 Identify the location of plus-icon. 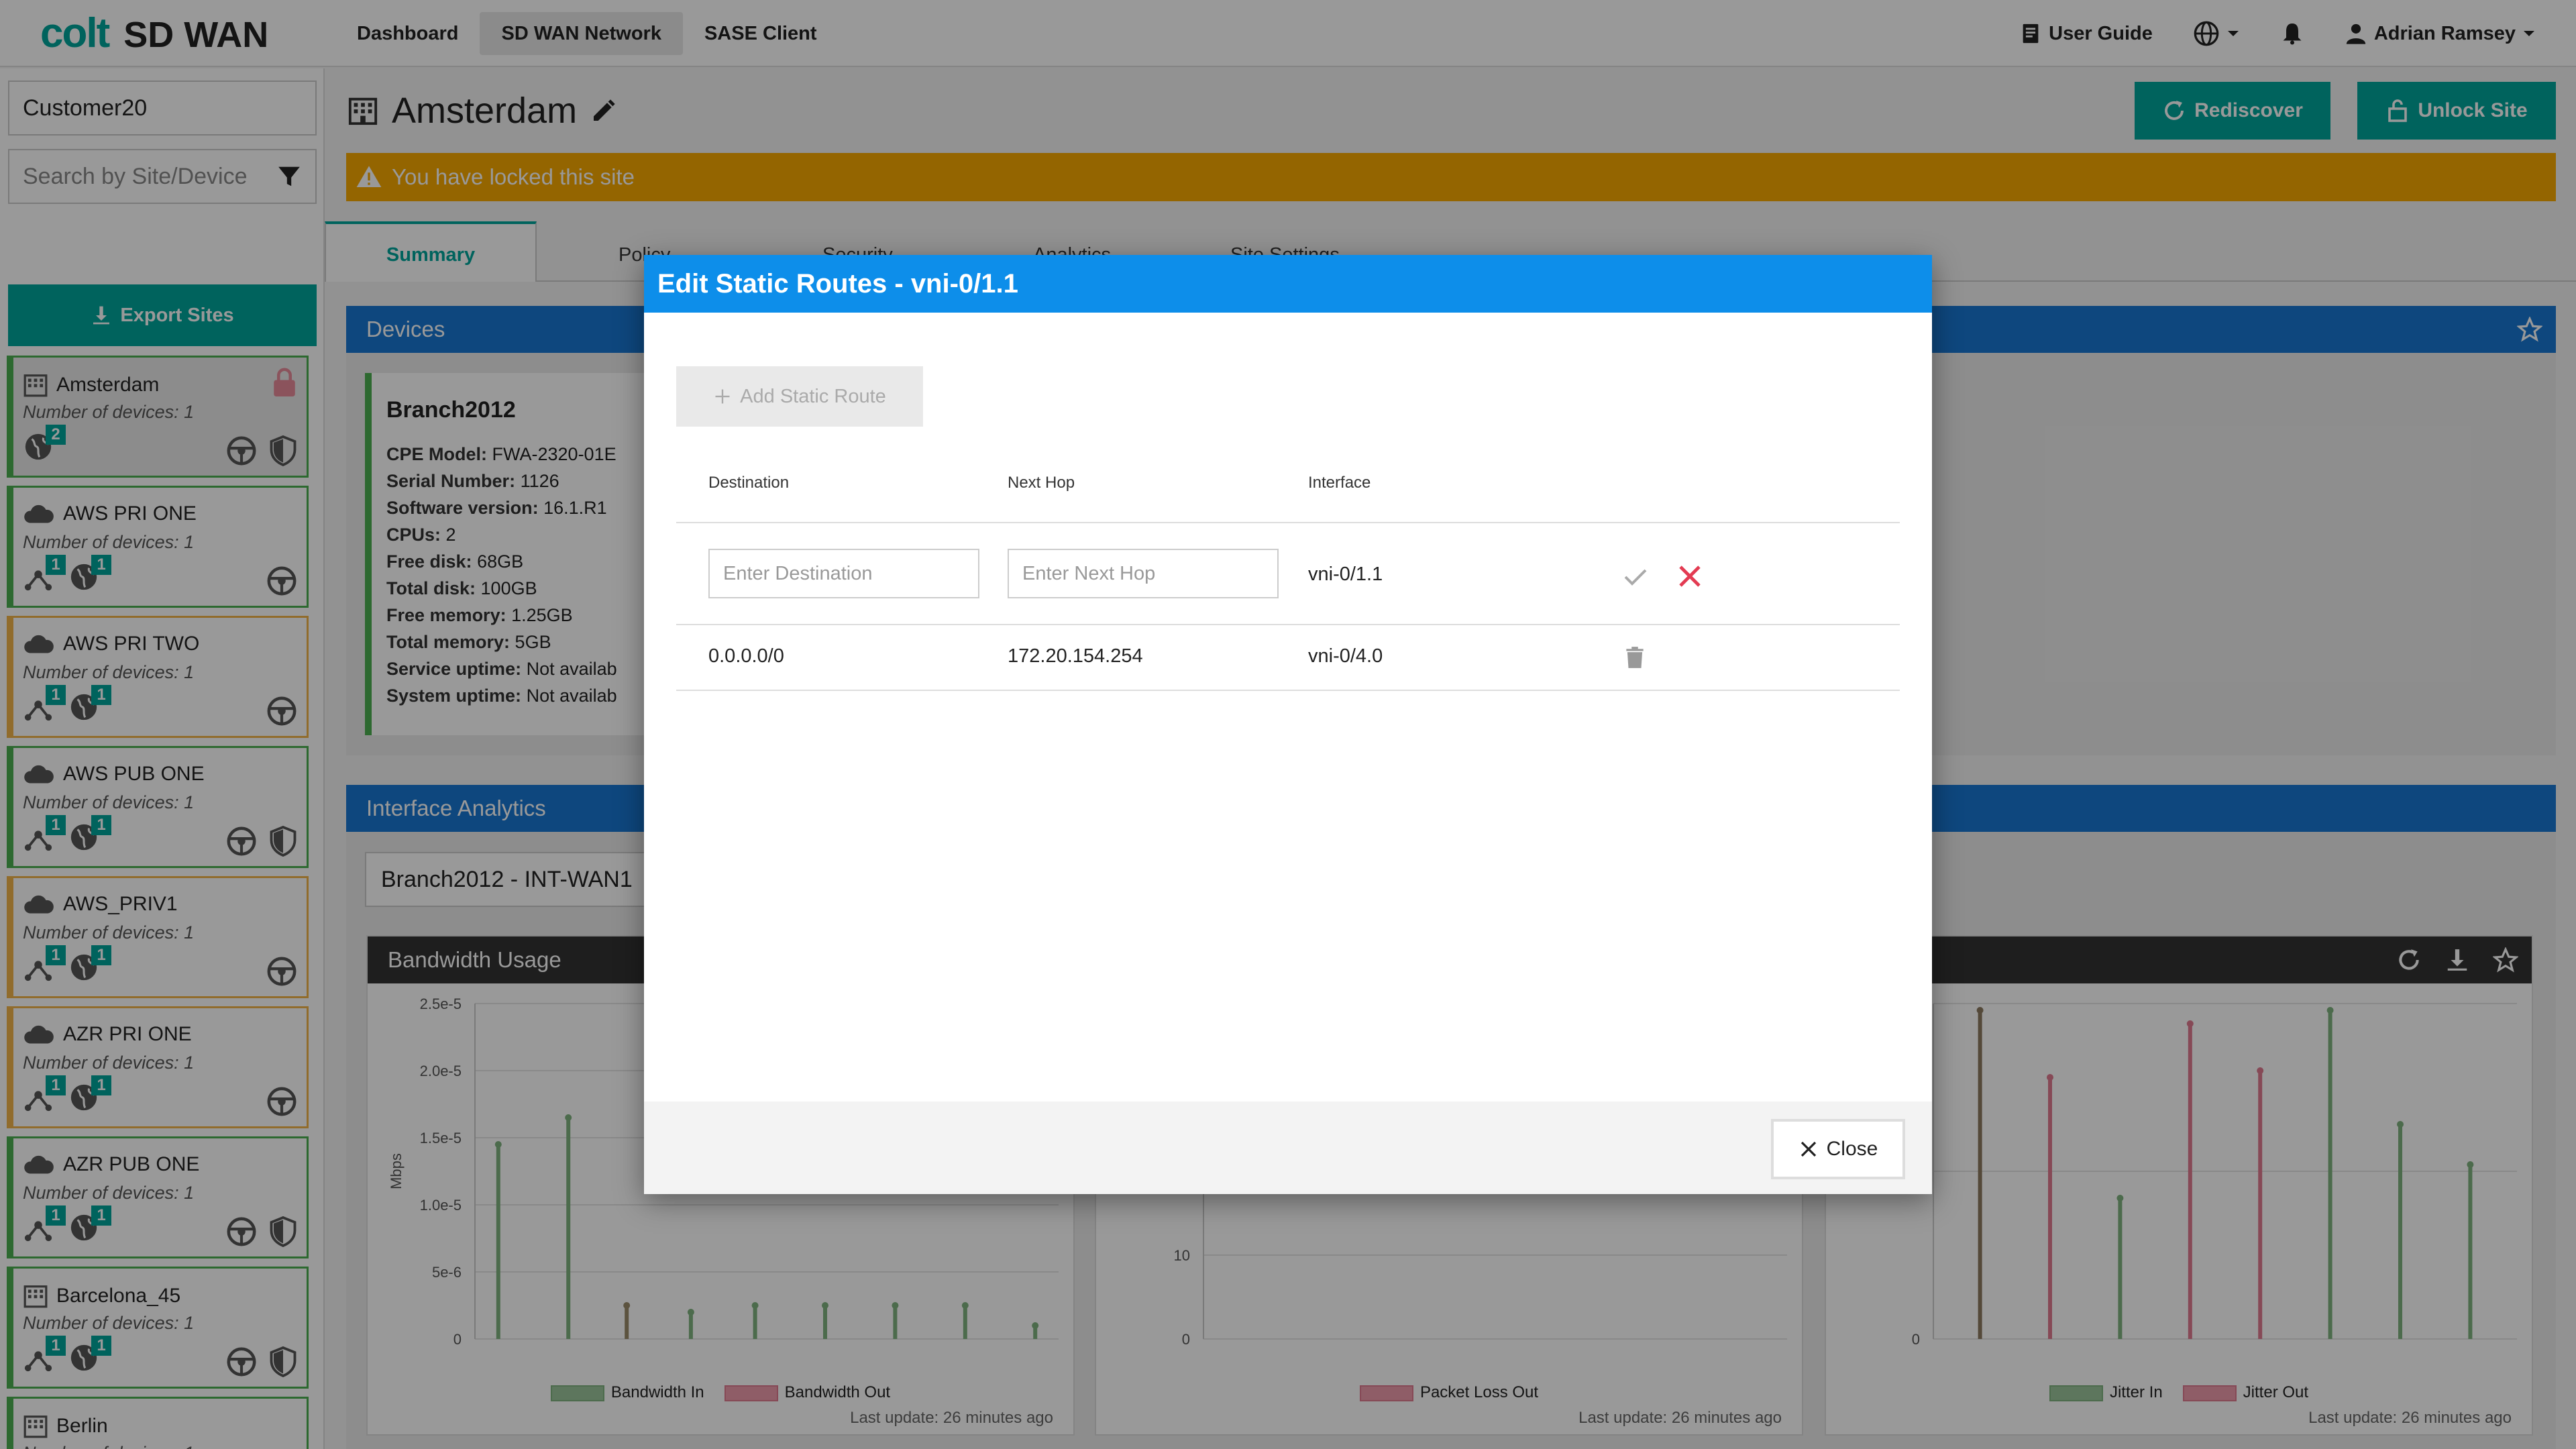
(722, 396).